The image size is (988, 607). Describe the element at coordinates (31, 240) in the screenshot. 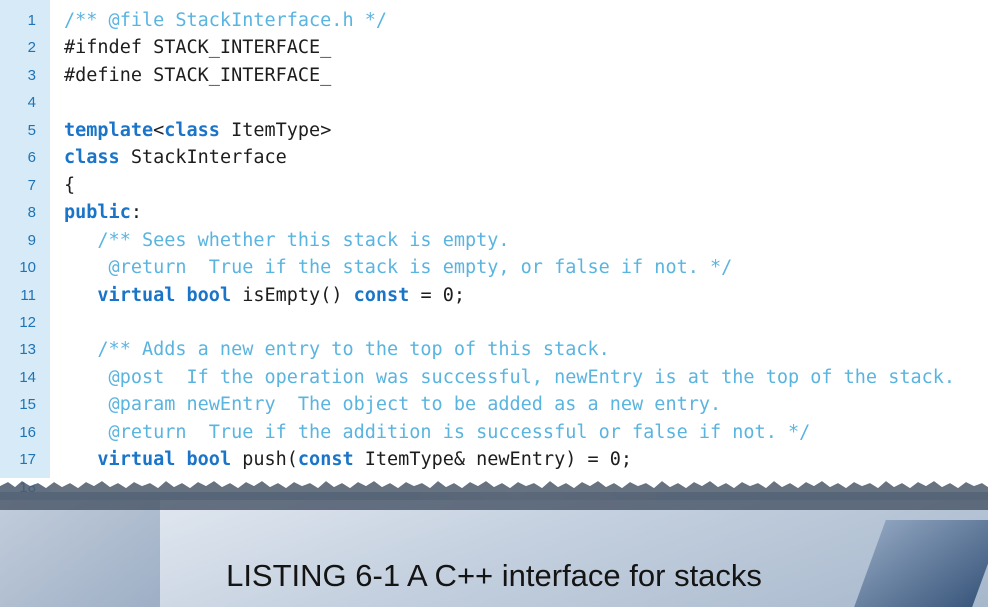

I see `line-number: 9` at that location.